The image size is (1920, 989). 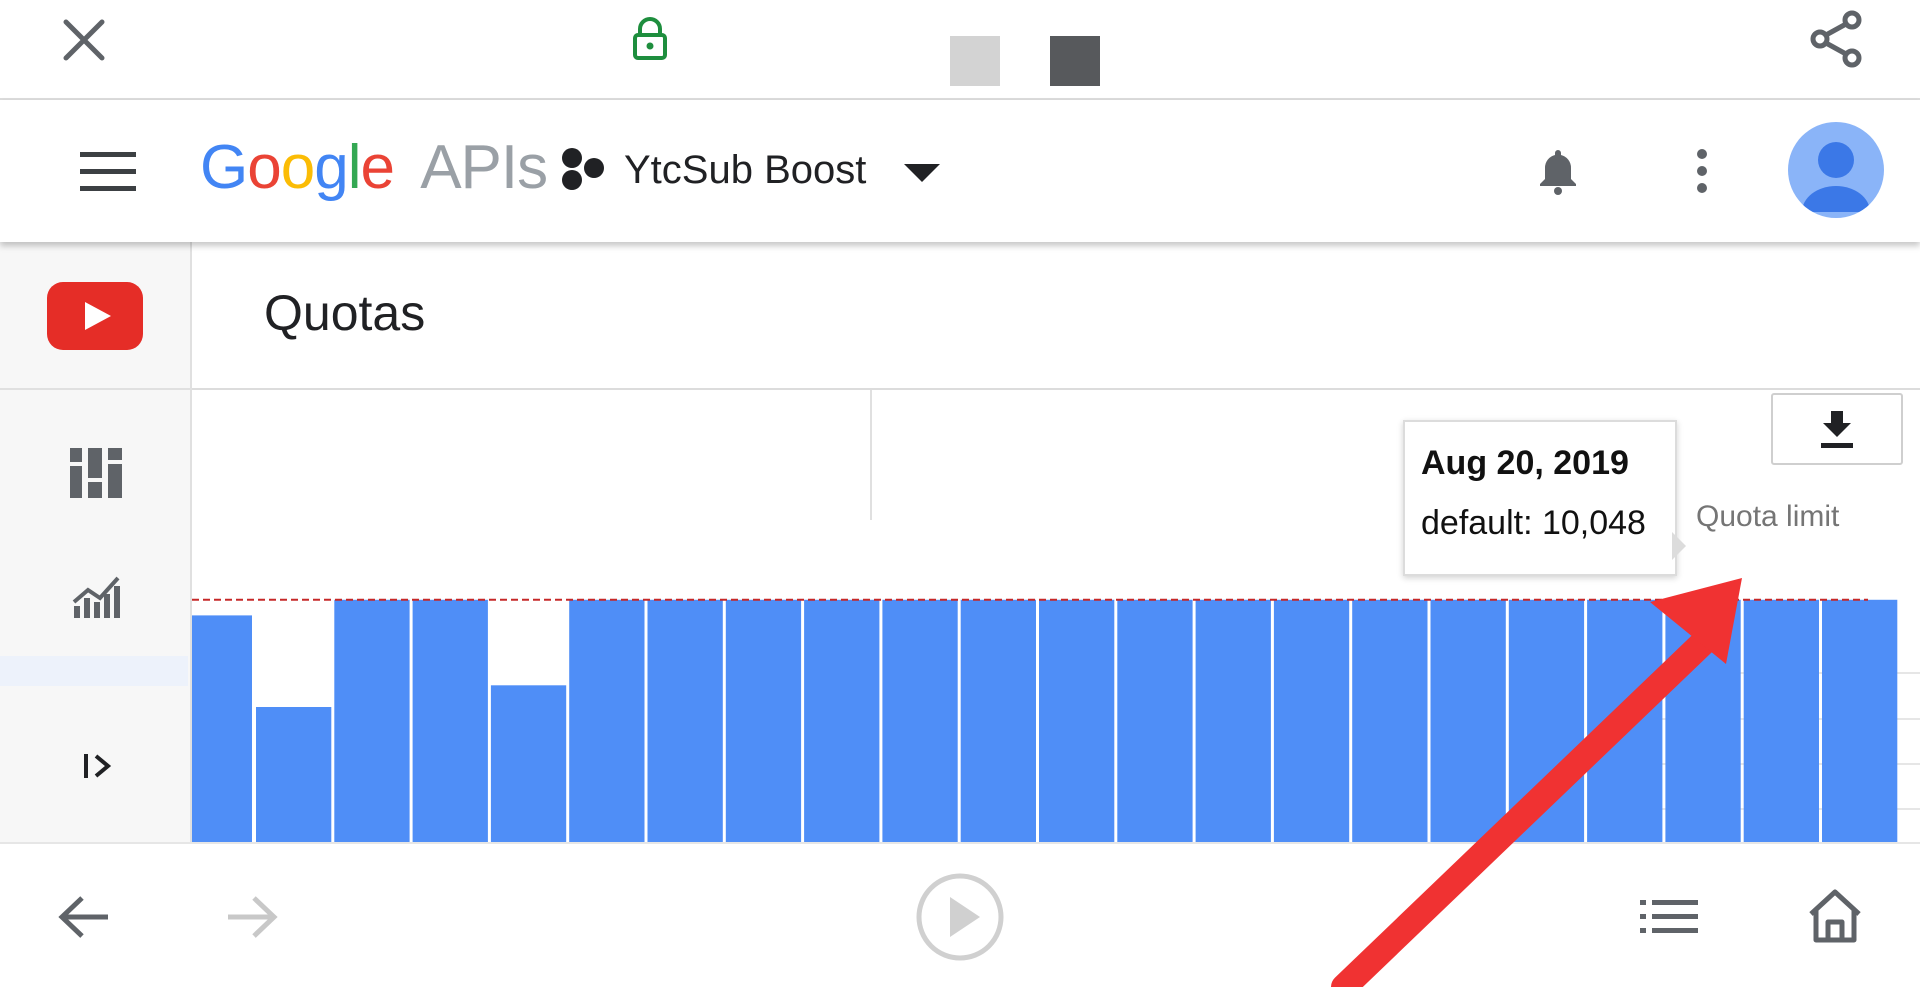 I want to click on tooltip-value: default: 10,048, so click(x=1533, y=523).